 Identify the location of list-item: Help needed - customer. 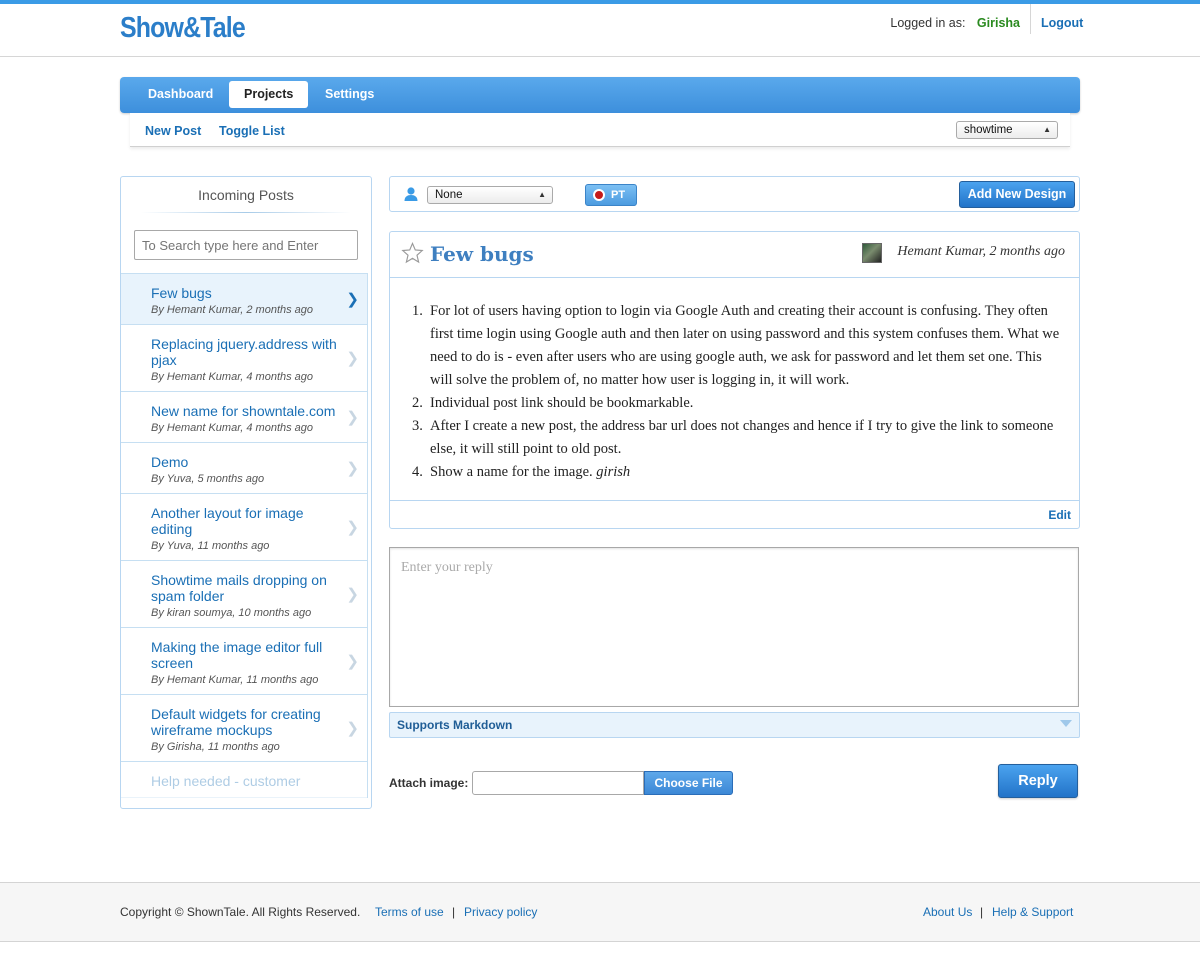
(244, 780).